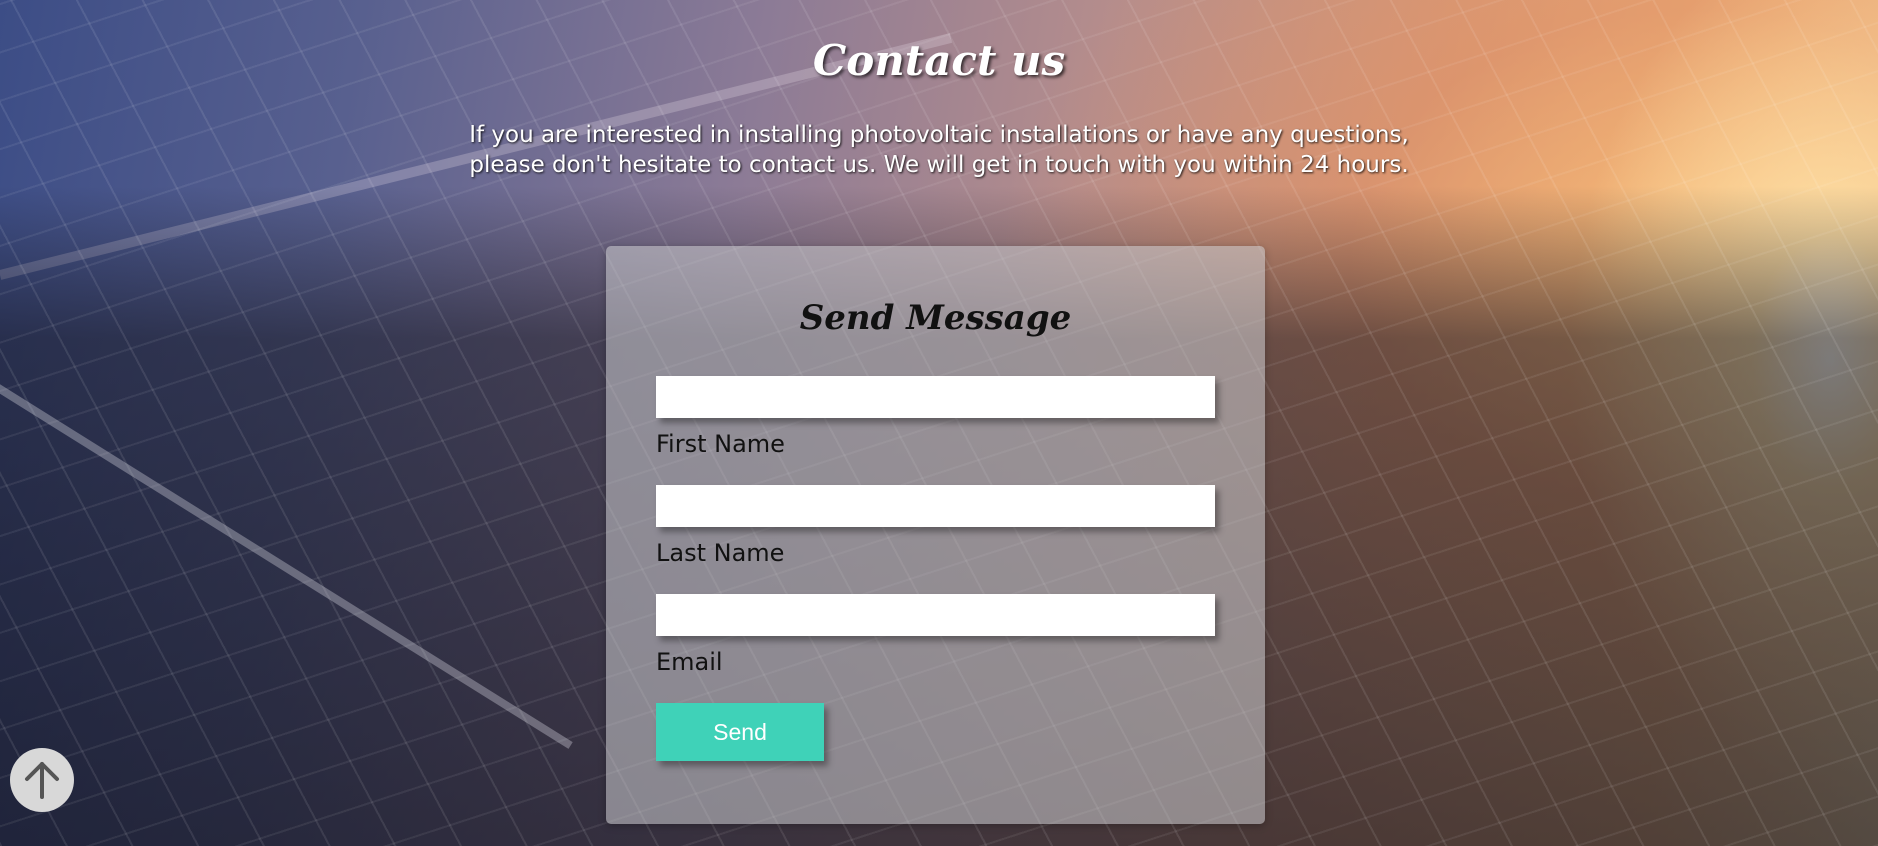 The image size is (1878, 846). I want to click on last-name-input, so click(935, 506).